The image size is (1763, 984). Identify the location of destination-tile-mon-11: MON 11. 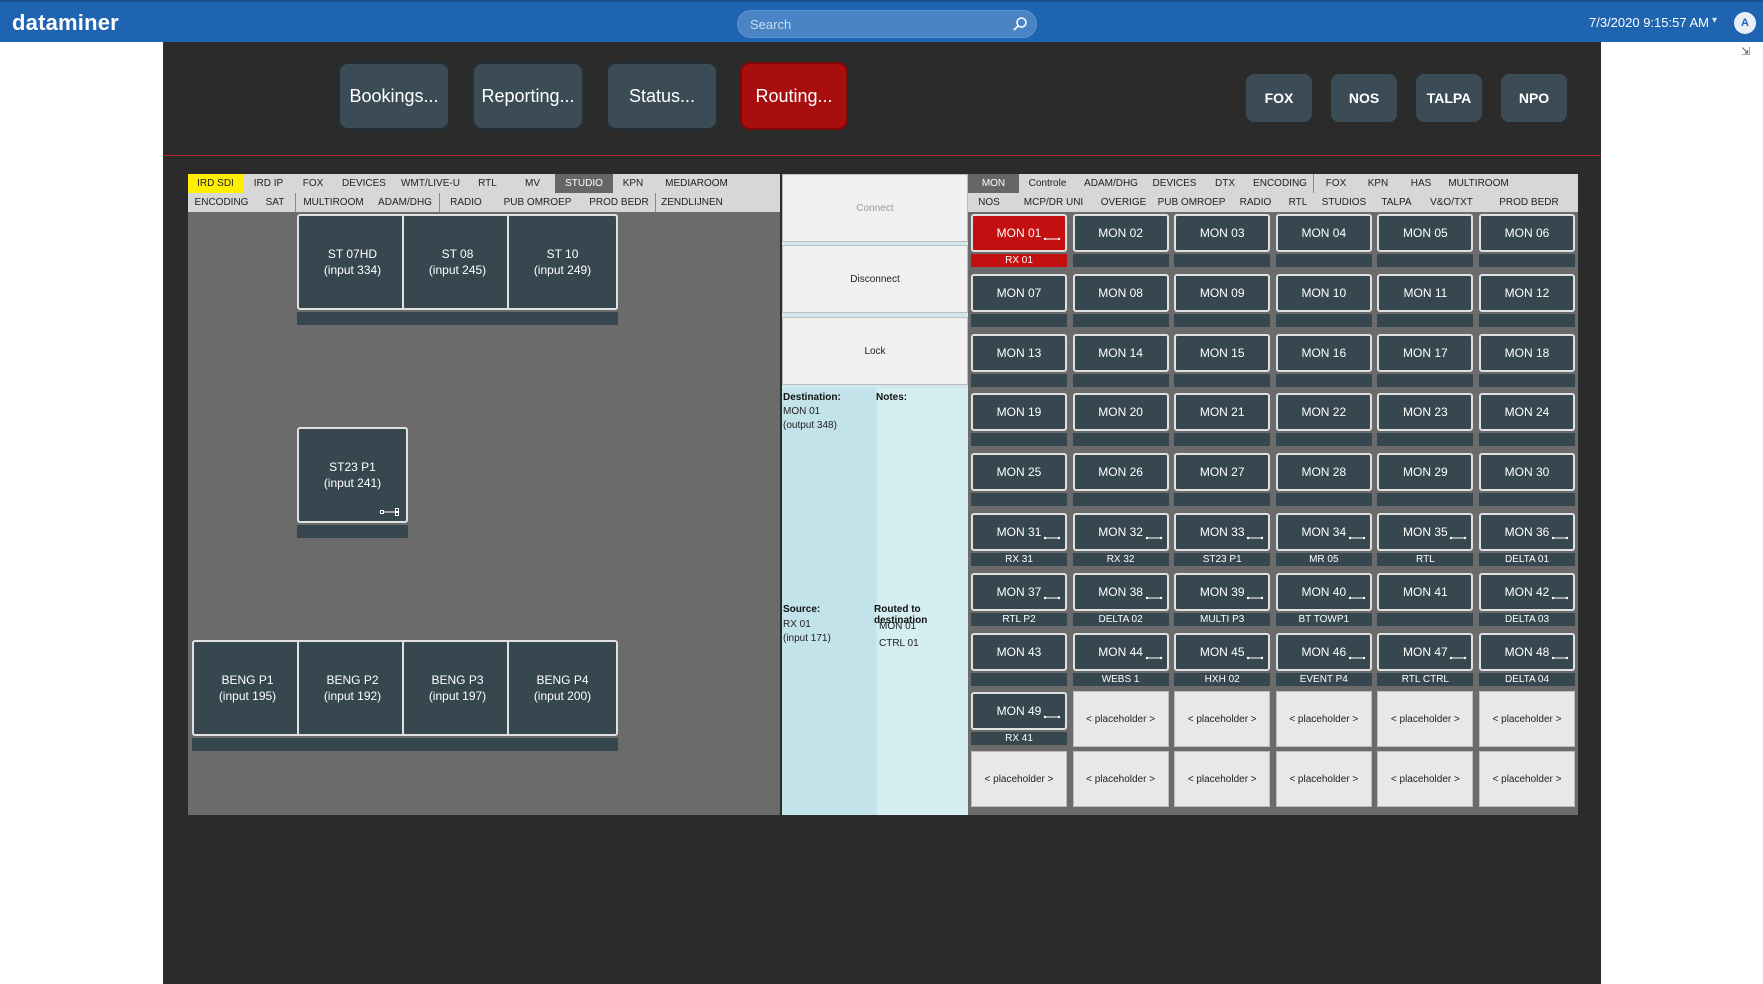
(1425, 292).